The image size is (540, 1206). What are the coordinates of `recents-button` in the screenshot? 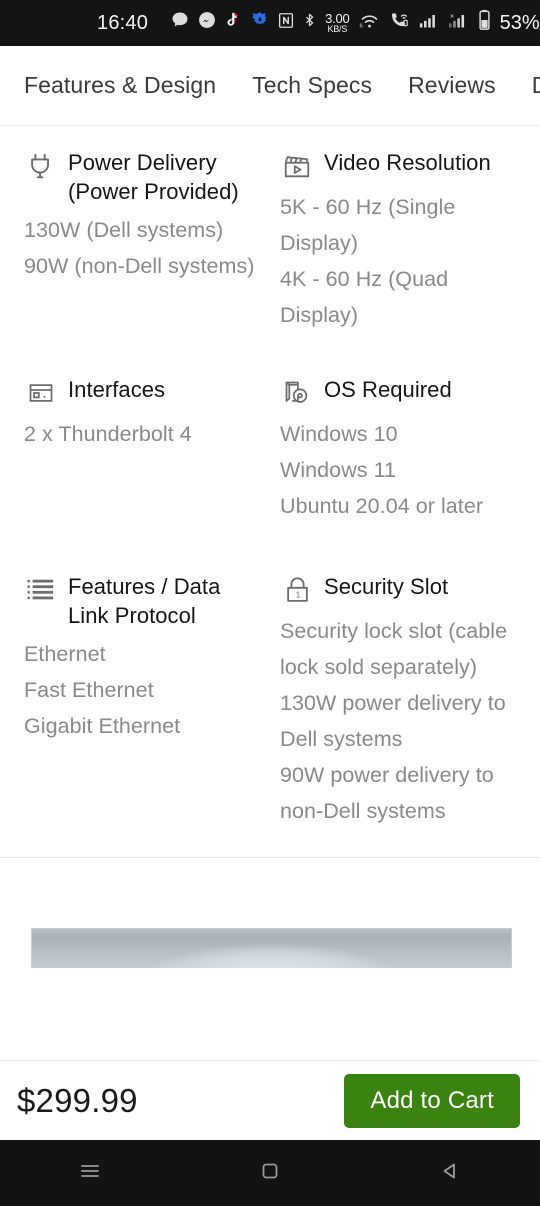 It's located at (90, 1173).